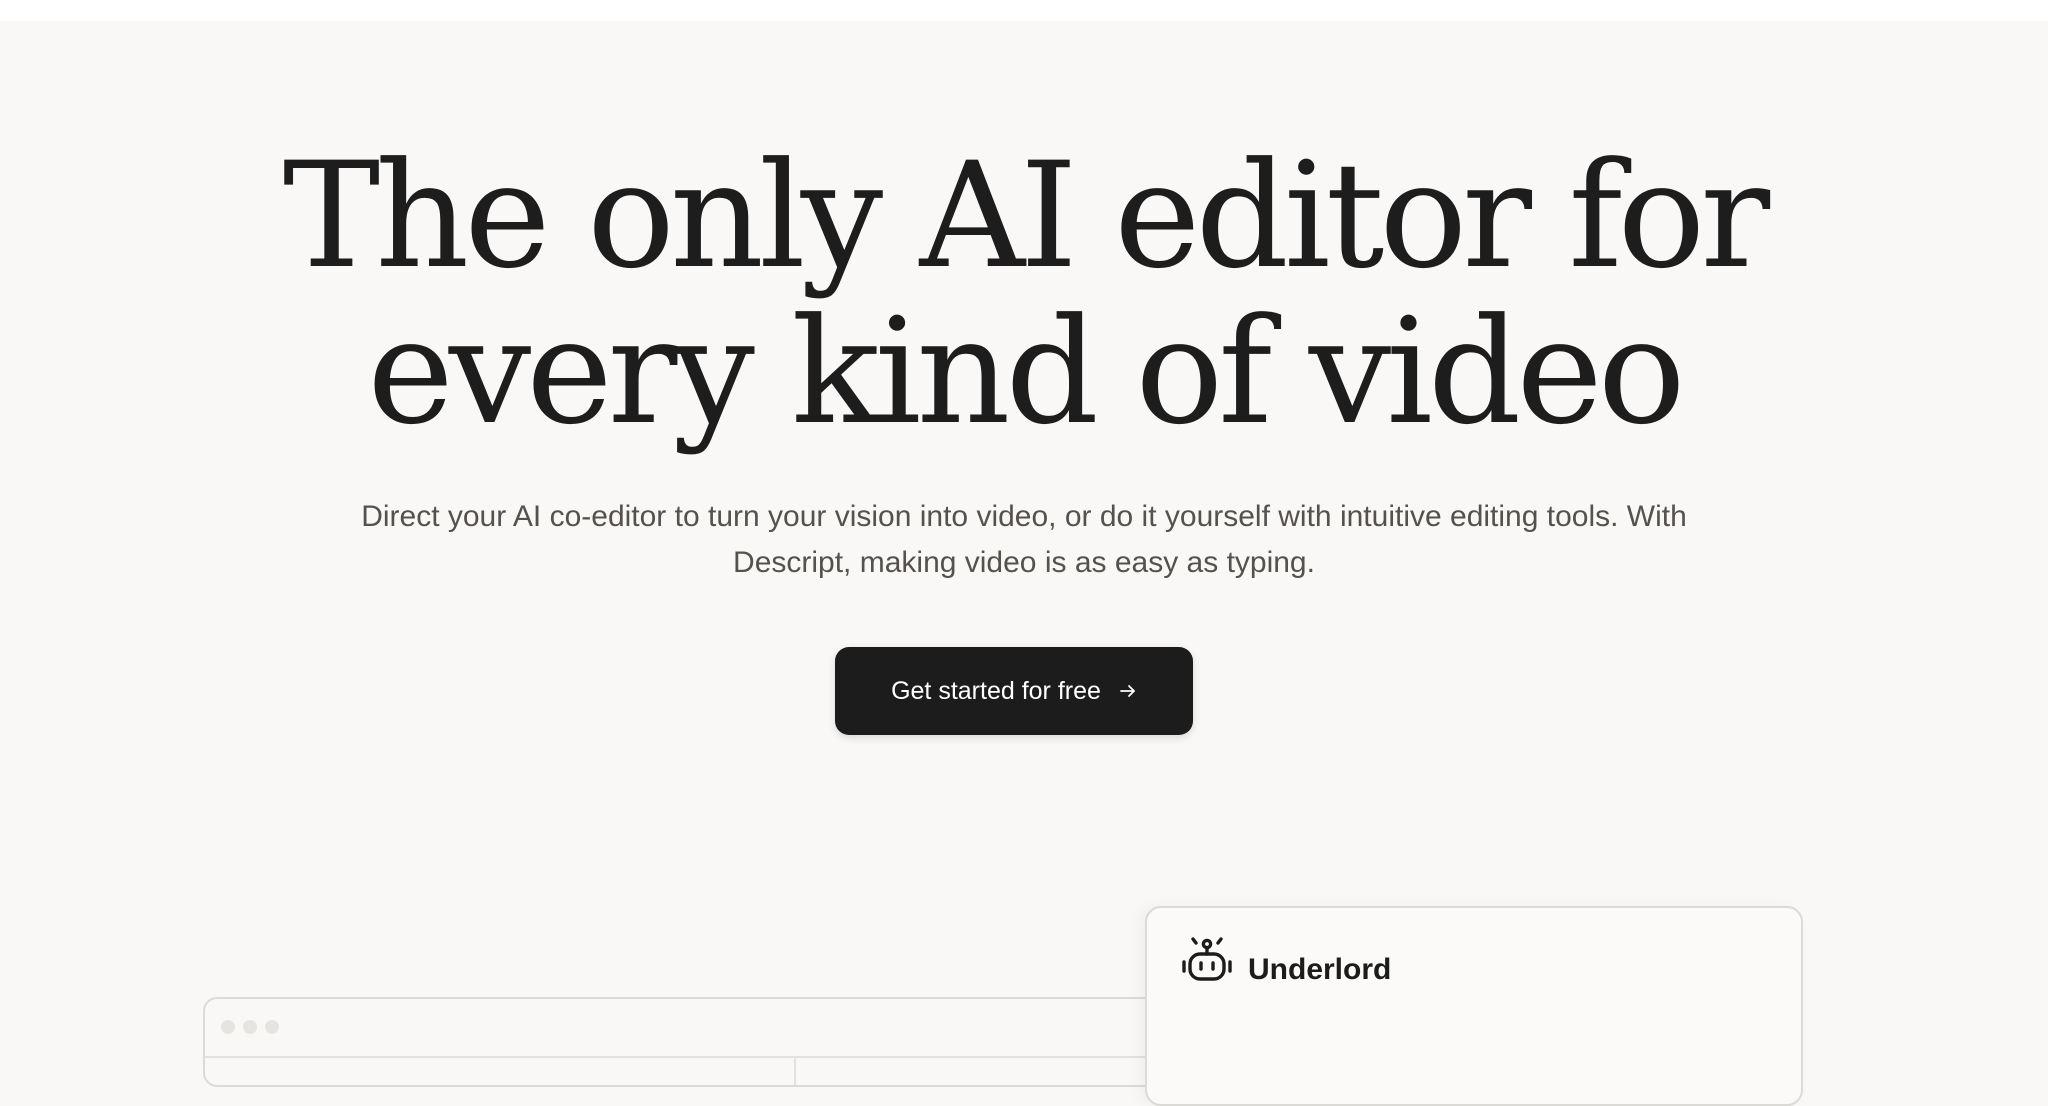 The image size is (2048, 1106). Describe the element at coordinates (1026, 216) in the screenshot. I see `hero-title-line-1: The only AI editor for` at that location.